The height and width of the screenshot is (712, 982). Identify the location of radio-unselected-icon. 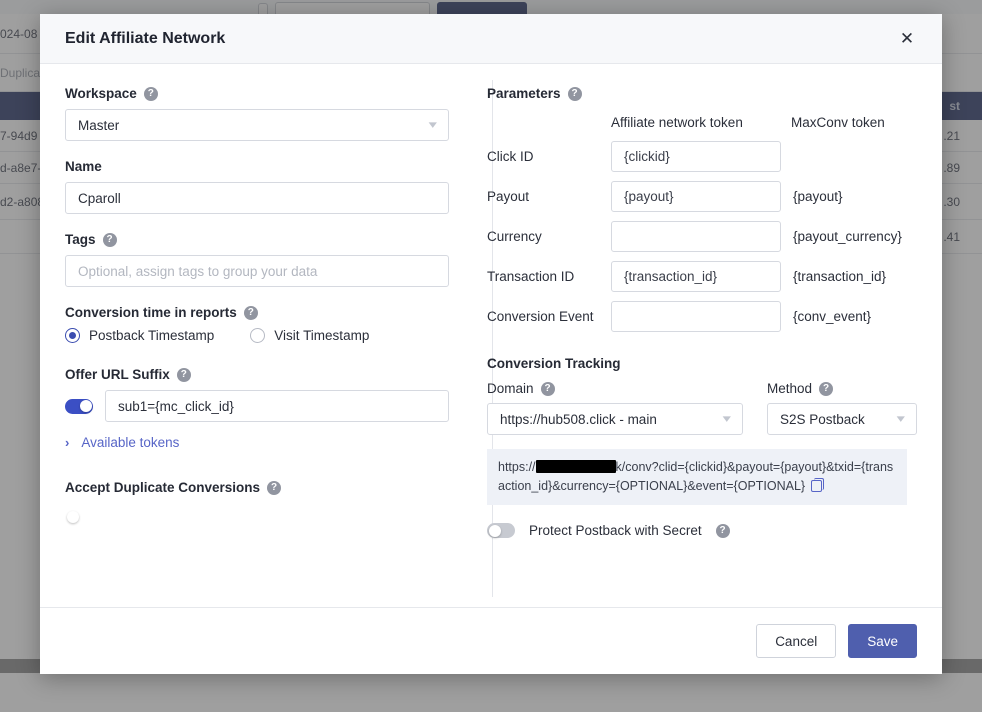
(258, 335).